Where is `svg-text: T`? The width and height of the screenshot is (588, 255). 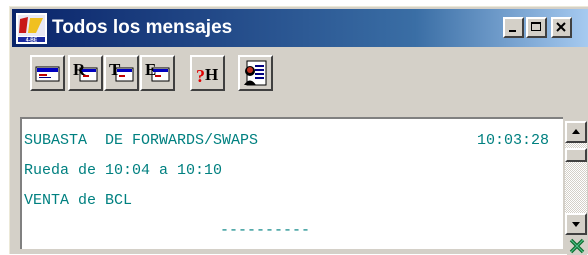
svg-text: T is located at coordinates (115, 69).